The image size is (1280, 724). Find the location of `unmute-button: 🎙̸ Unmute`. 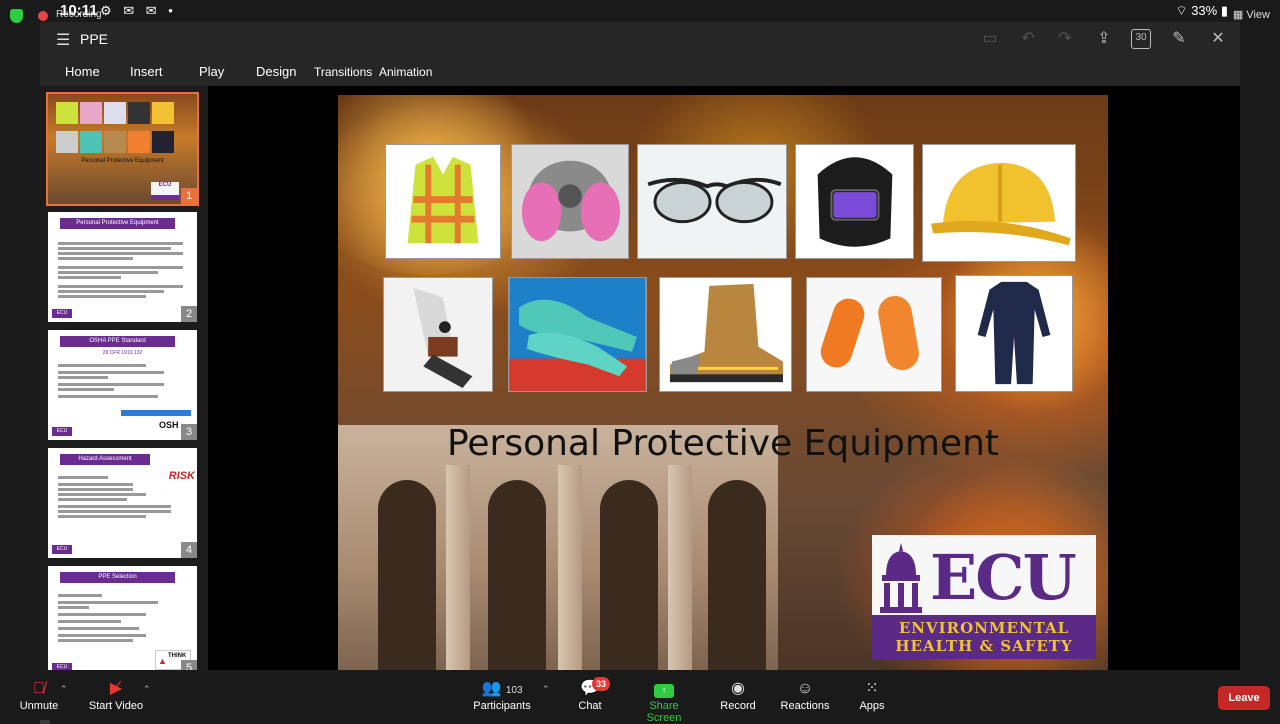

unmute-button: 🎙̸ Unmute is located at coordinates (39, 695).